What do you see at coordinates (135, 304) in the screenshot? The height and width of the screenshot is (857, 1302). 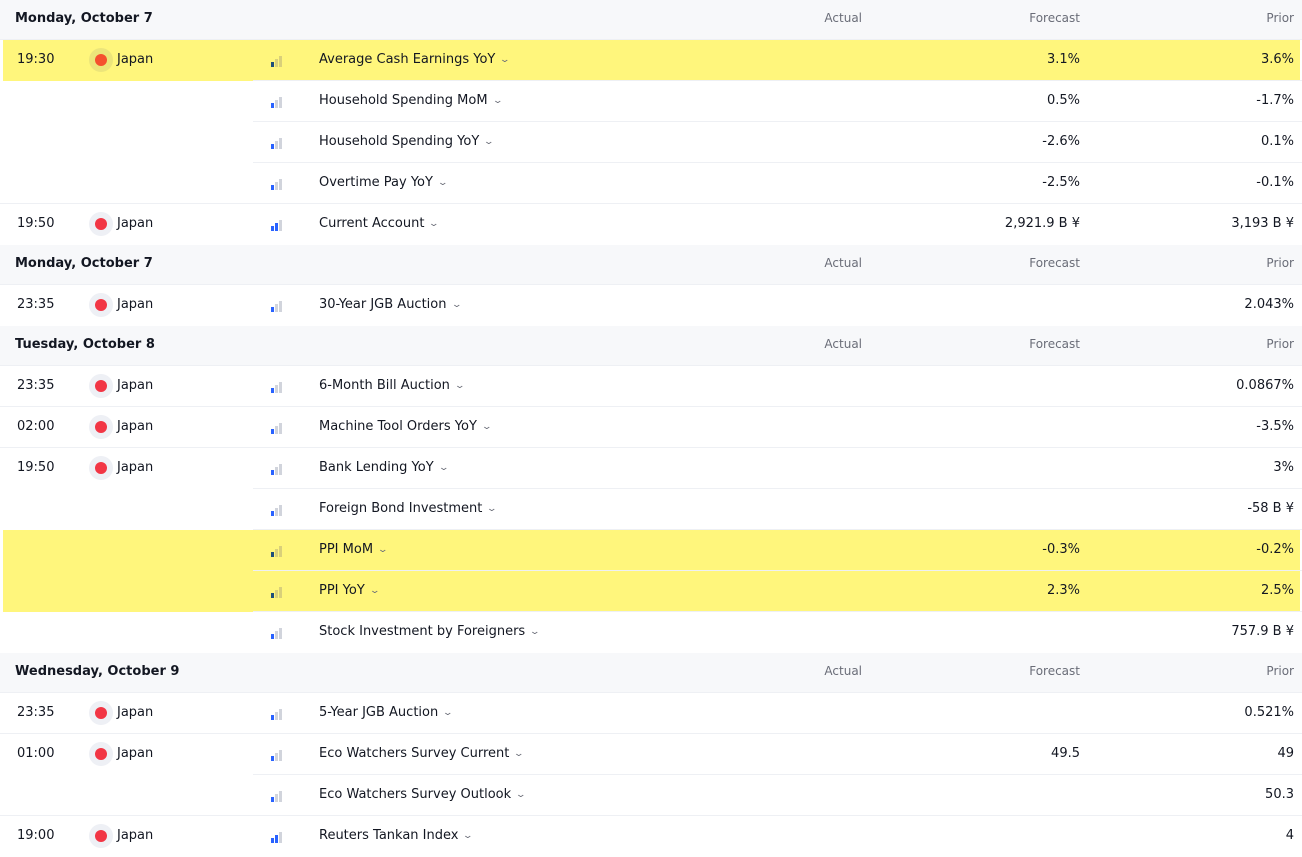 I see `event-country: Japan` at bounding box center [135, 304].